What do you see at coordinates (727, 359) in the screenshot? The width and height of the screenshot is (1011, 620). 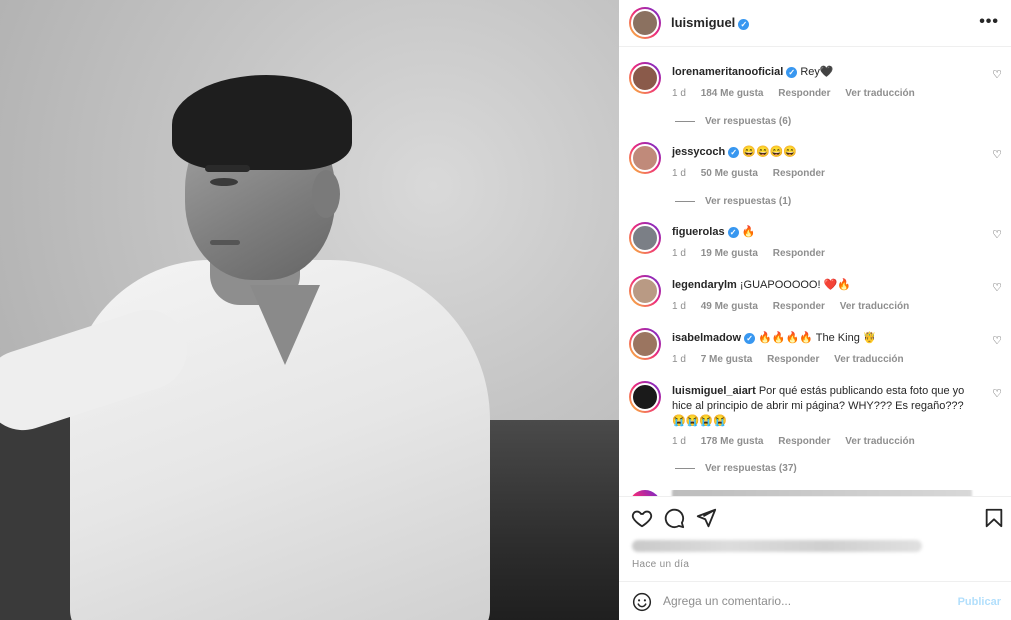 I see `comment-likes: 7 Me gusta` at bounding box center [727, 359].